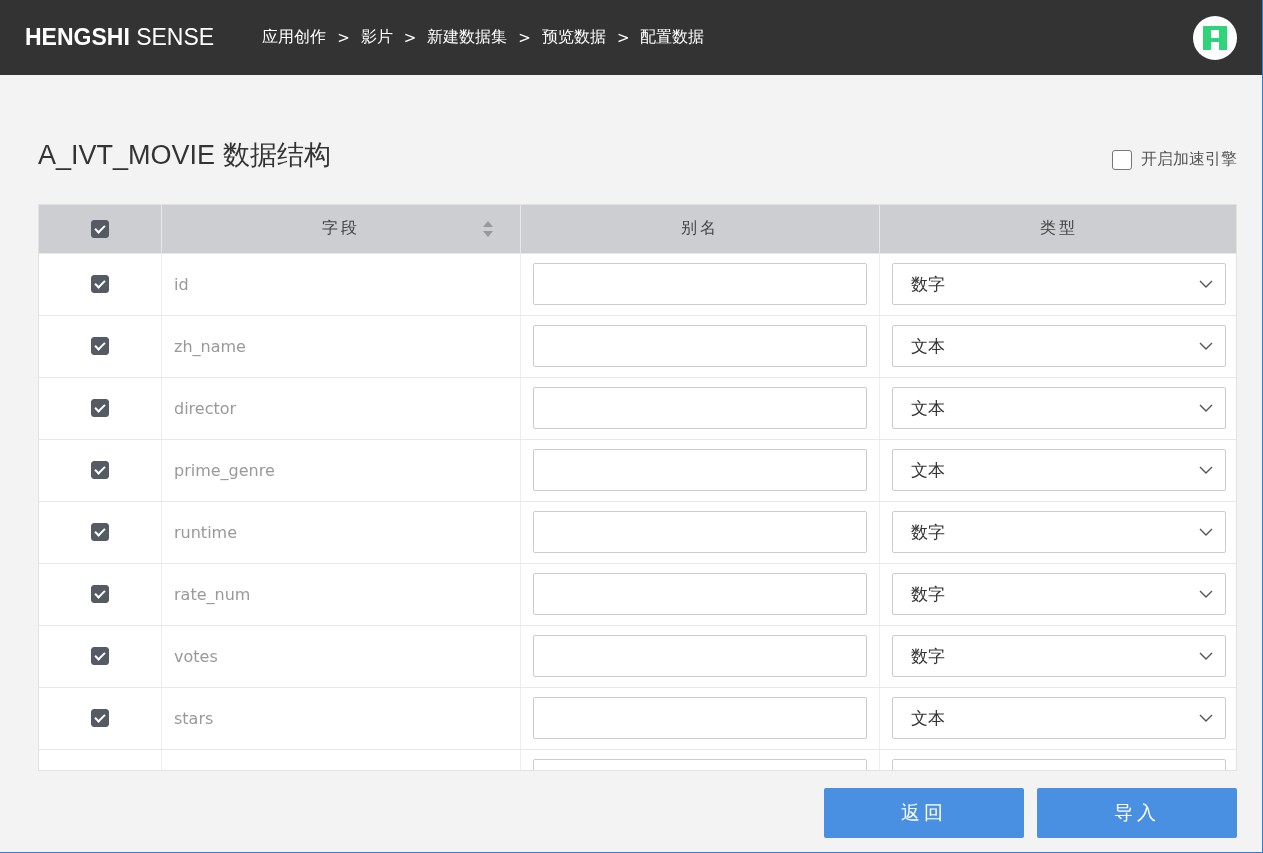 This screenshot has height=853, width=1263. I want to click on page-title: A_IVT_MOVIE 数据结构, so click(184, 155).